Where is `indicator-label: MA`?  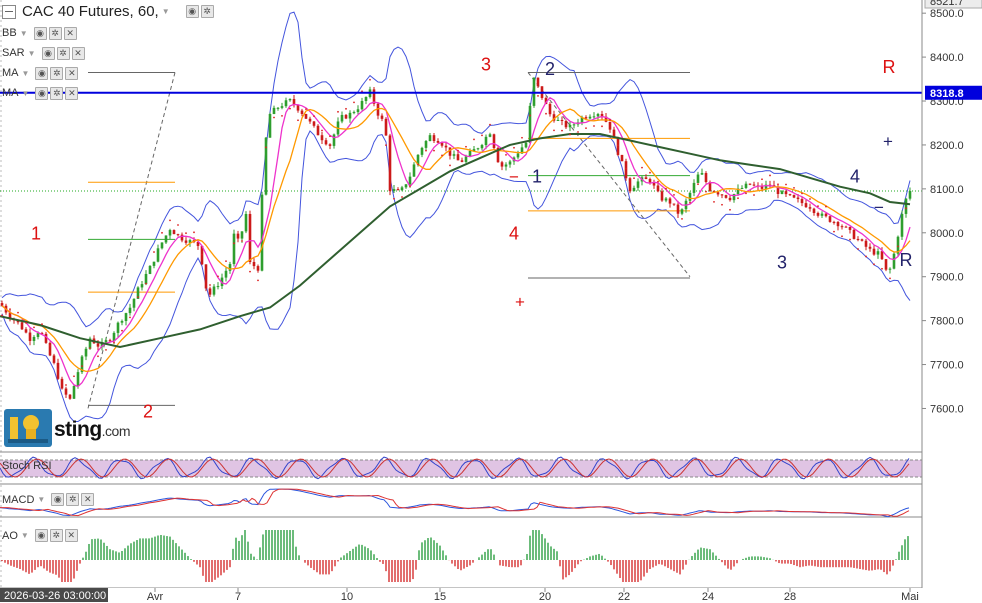
indicator-label: MA is located at coordinates (10, 93).